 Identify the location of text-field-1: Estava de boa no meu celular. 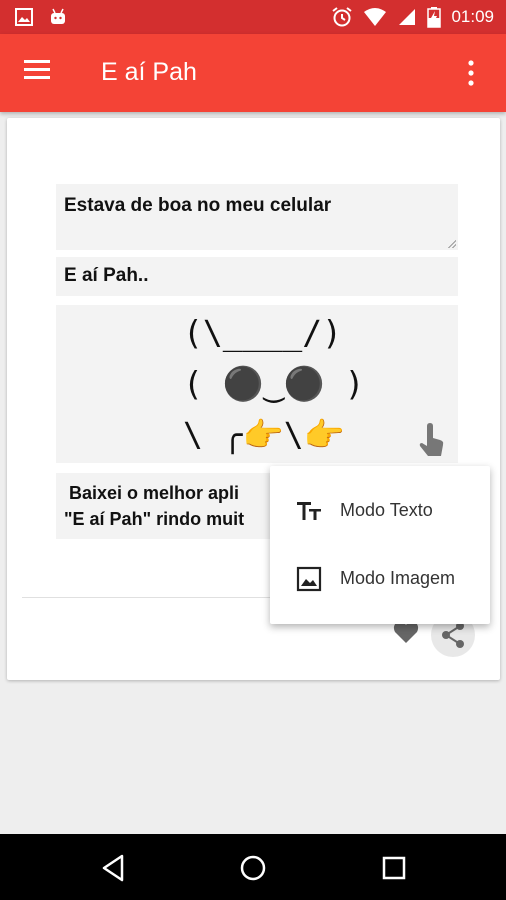
(257, 217).